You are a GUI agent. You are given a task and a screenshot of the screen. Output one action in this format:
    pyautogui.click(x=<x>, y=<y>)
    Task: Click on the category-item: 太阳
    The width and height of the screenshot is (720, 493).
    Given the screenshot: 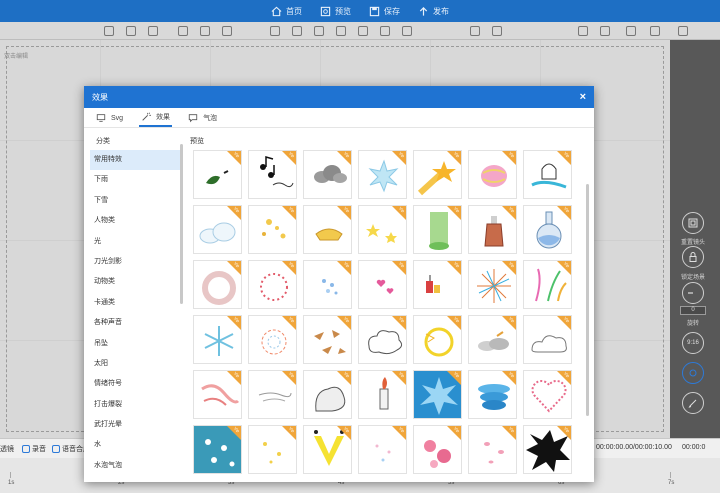 What is the action you would take?
    pyautogui.click(x=136, y=364)
    